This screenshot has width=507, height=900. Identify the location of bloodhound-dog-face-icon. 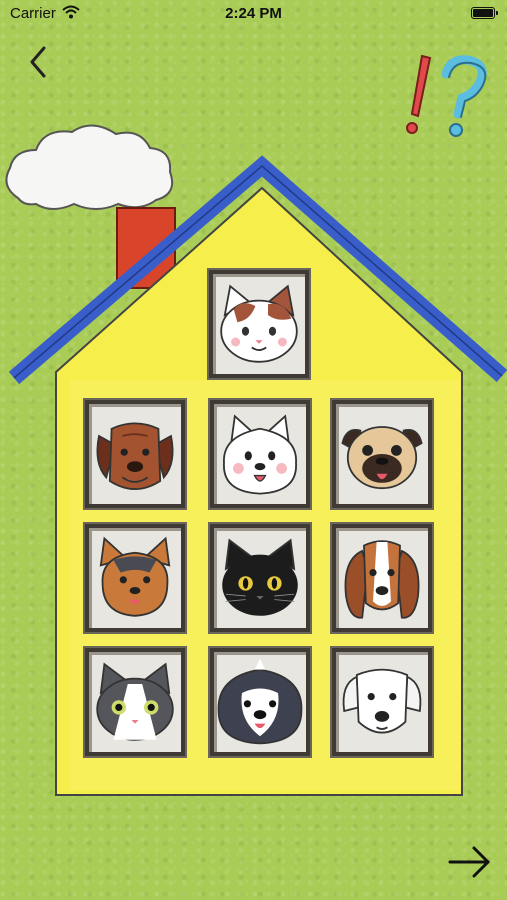
(135, 456).